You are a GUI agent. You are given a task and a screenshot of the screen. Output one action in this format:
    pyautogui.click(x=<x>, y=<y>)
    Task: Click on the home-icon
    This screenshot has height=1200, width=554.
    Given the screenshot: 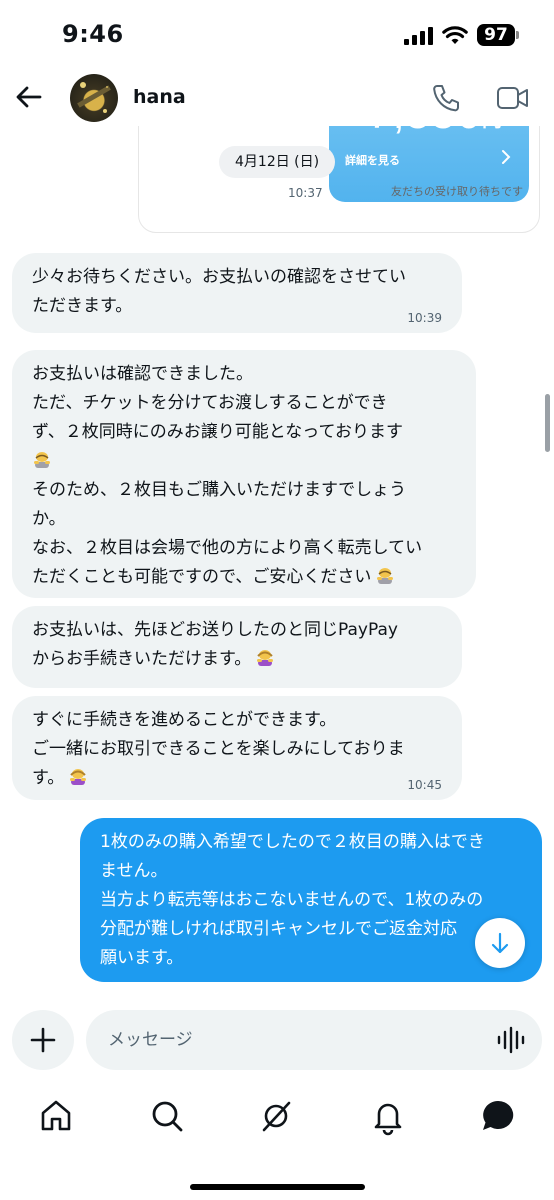 What is the action you would take?
    pyautogui.click(x=56, y=1116)
    